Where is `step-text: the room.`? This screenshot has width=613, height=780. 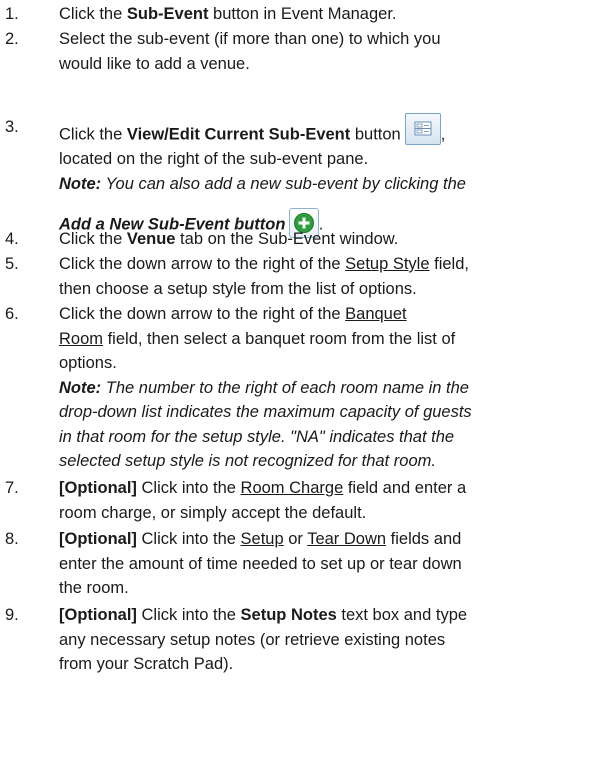
step-text: the room. is located at coordinates (94, 588).